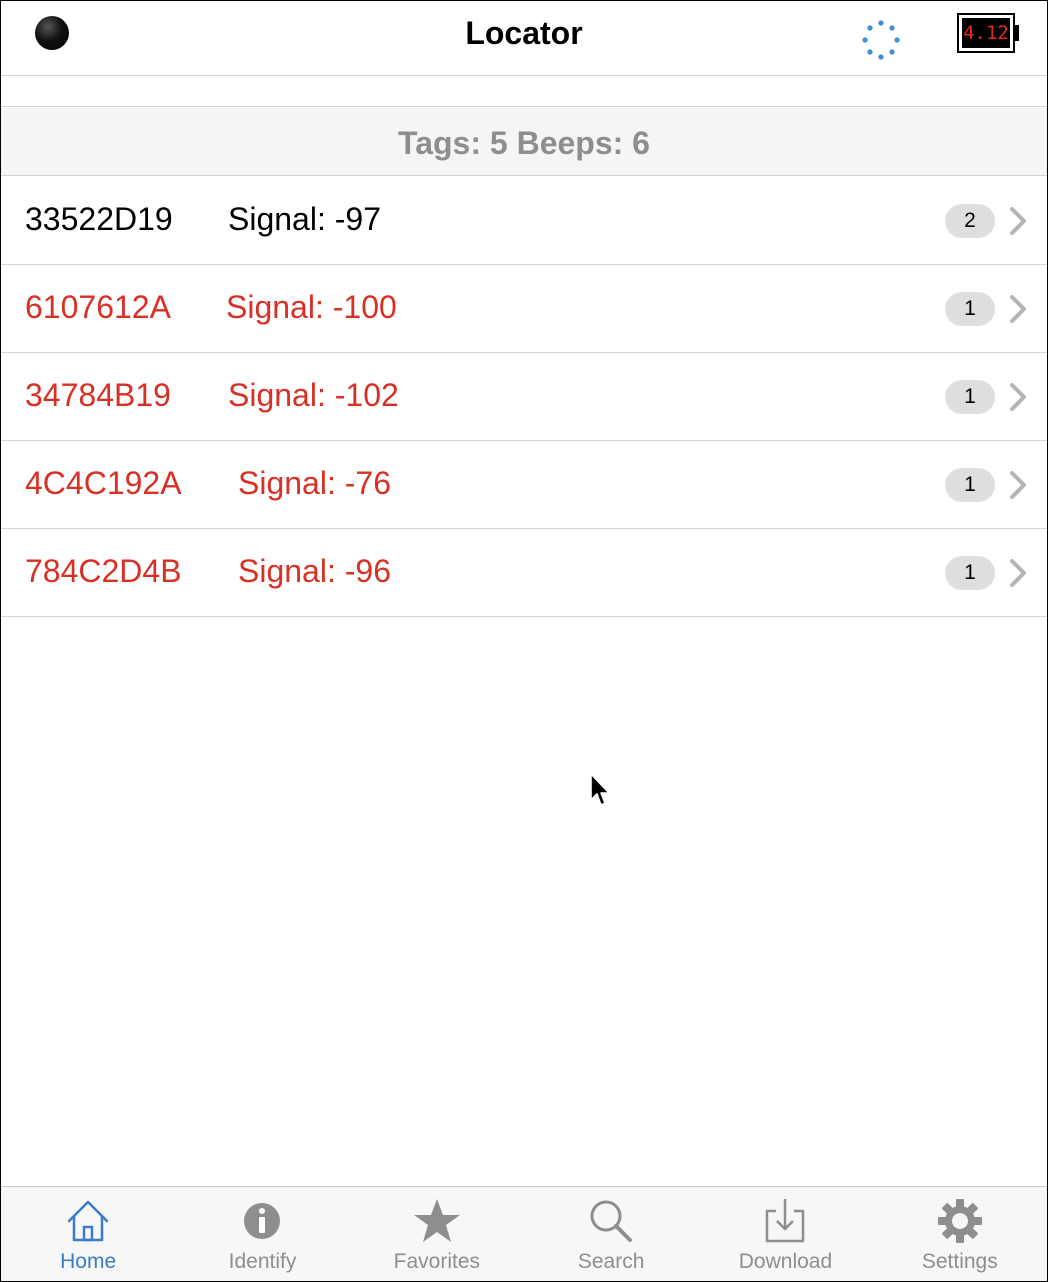 The width and height of the screenshot is (1048, 1282). Describe the element at coordinates (881, 40) in the screenshot. I see `activity-spinner-icon` at that location.